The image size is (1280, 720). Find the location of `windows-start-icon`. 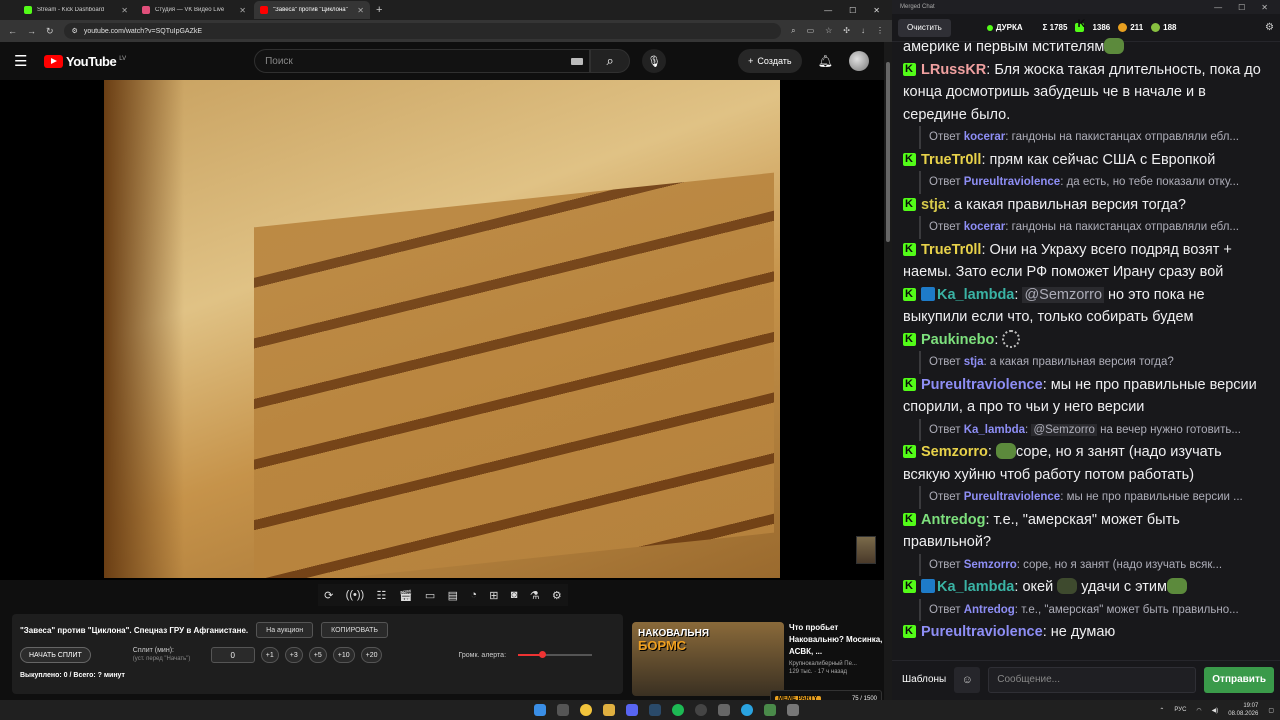

windows-start-icon is located at coordinates (540, 710).